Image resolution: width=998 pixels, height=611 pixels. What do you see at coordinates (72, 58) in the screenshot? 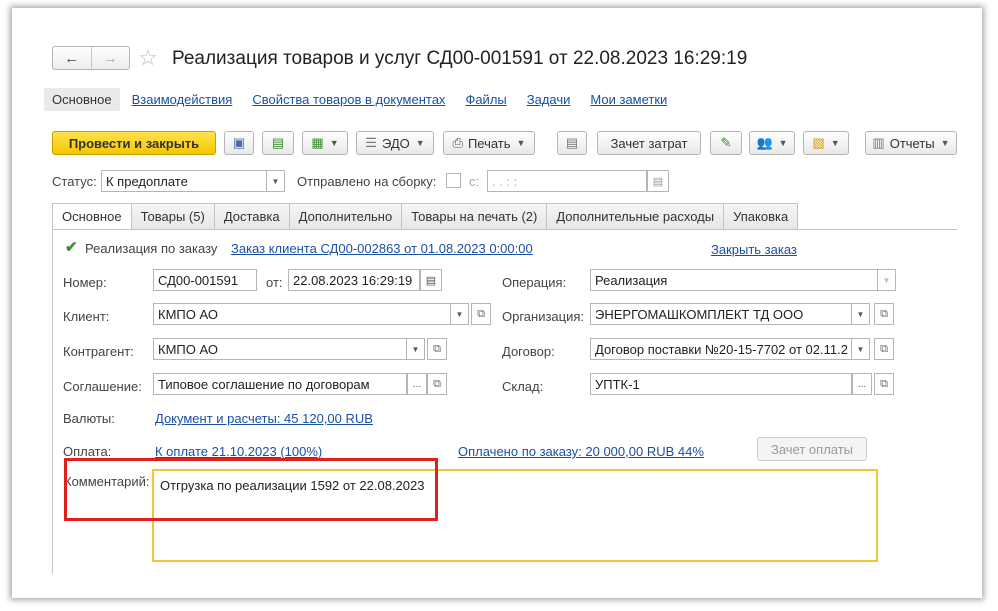
I see `back-arrow-icon: ←` at bounding box center [72, 58].